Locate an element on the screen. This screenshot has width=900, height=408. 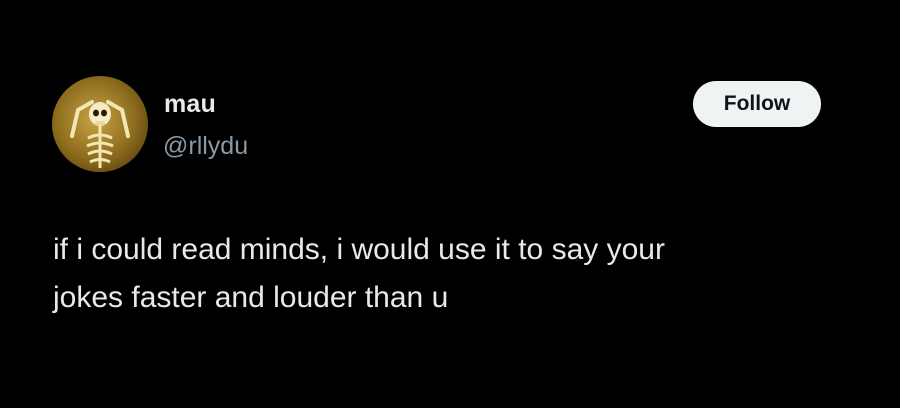
author-display-name: mau is located at coordinates (190, 104).